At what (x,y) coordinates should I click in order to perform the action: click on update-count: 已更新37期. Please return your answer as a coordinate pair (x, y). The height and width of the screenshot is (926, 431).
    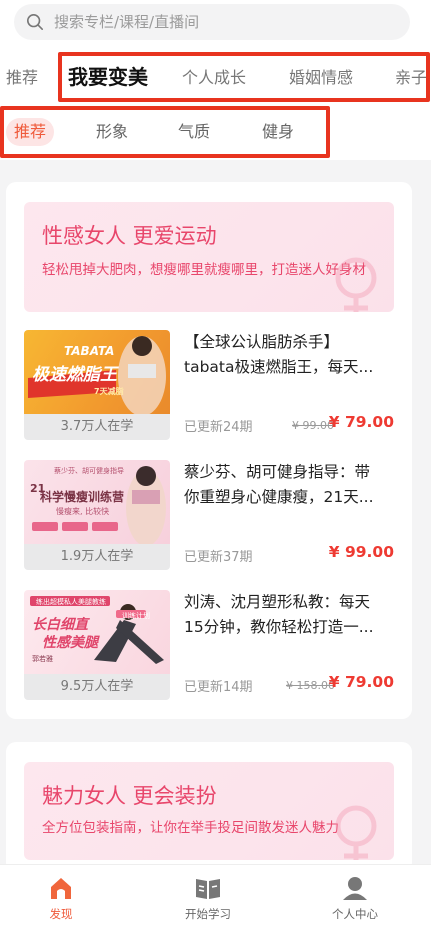
    Looking at the image, I should click on (218, 557).